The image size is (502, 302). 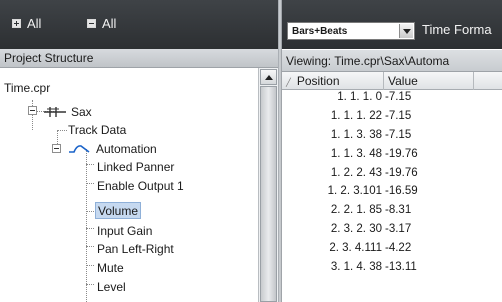 I want to click on right-toolbar: Bars+Beats Time Forma, so click(x=392, y=24).